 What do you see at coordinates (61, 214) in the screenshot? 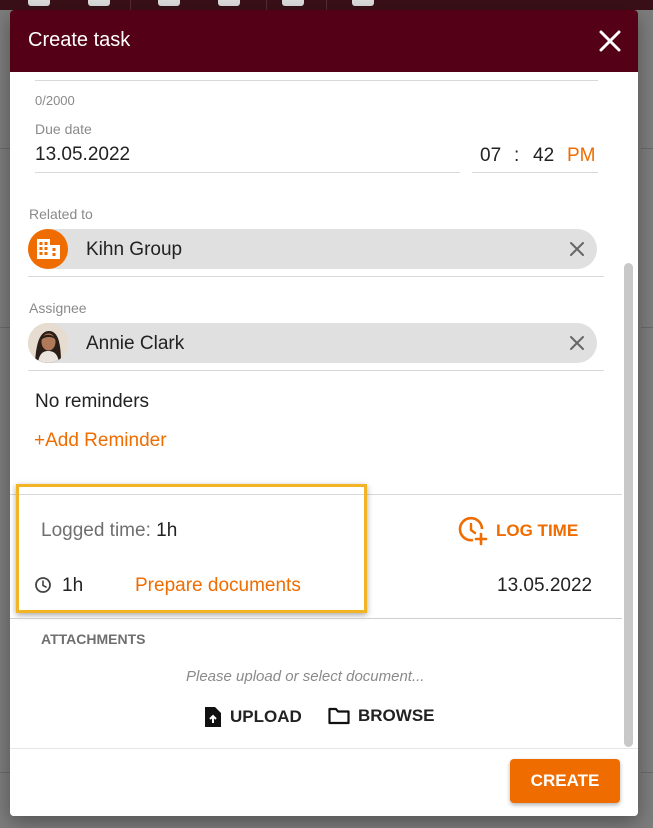
I see `related-to-label: Related to` at bounding box center [61, 214].